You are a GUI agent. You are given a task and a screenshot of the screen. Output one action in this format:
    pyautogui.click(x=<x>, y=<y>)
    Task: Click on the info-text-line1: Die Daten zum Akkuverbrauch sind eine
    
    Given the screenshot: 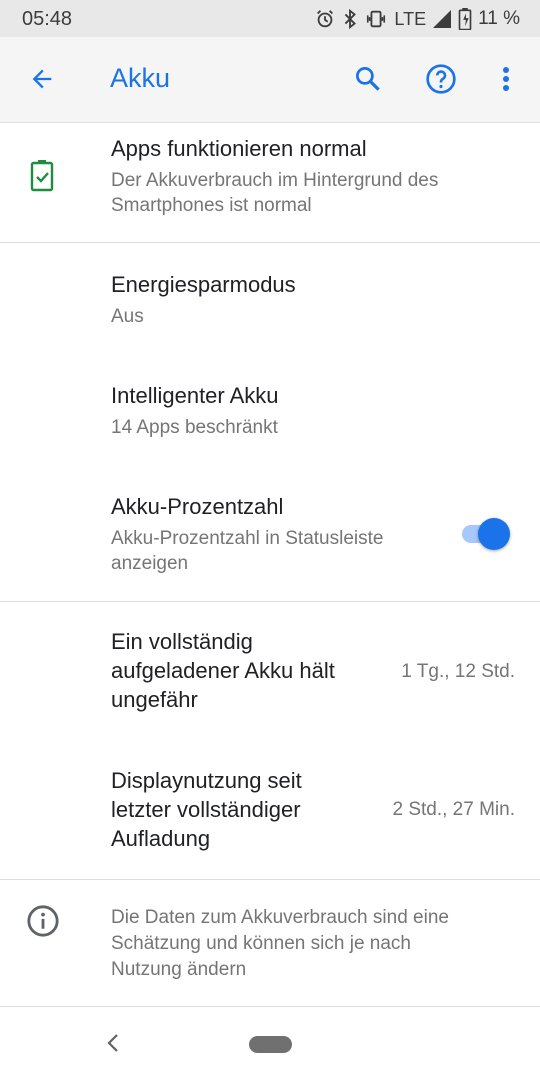 What is the action you would take?
    pyautogui.click(x=280, y=917)
    